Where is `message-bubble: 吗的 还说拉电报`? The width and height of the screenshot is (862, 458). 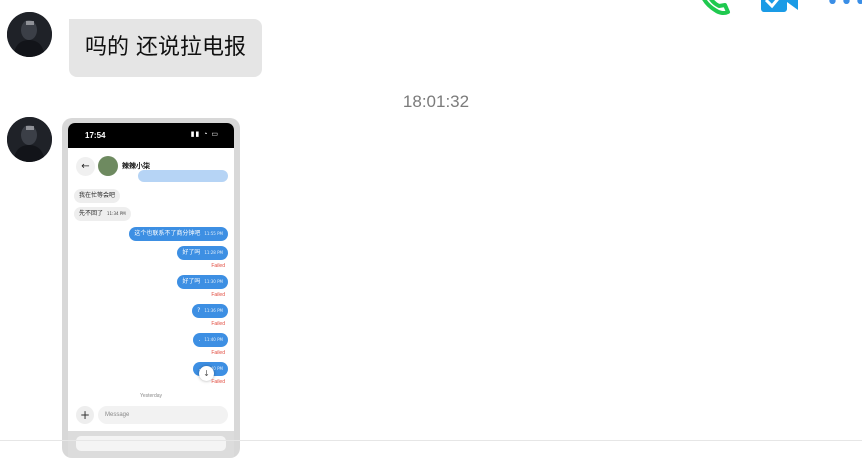
message-bubble: 吗的 还说拉电报 is located at coordinates (165, 48).